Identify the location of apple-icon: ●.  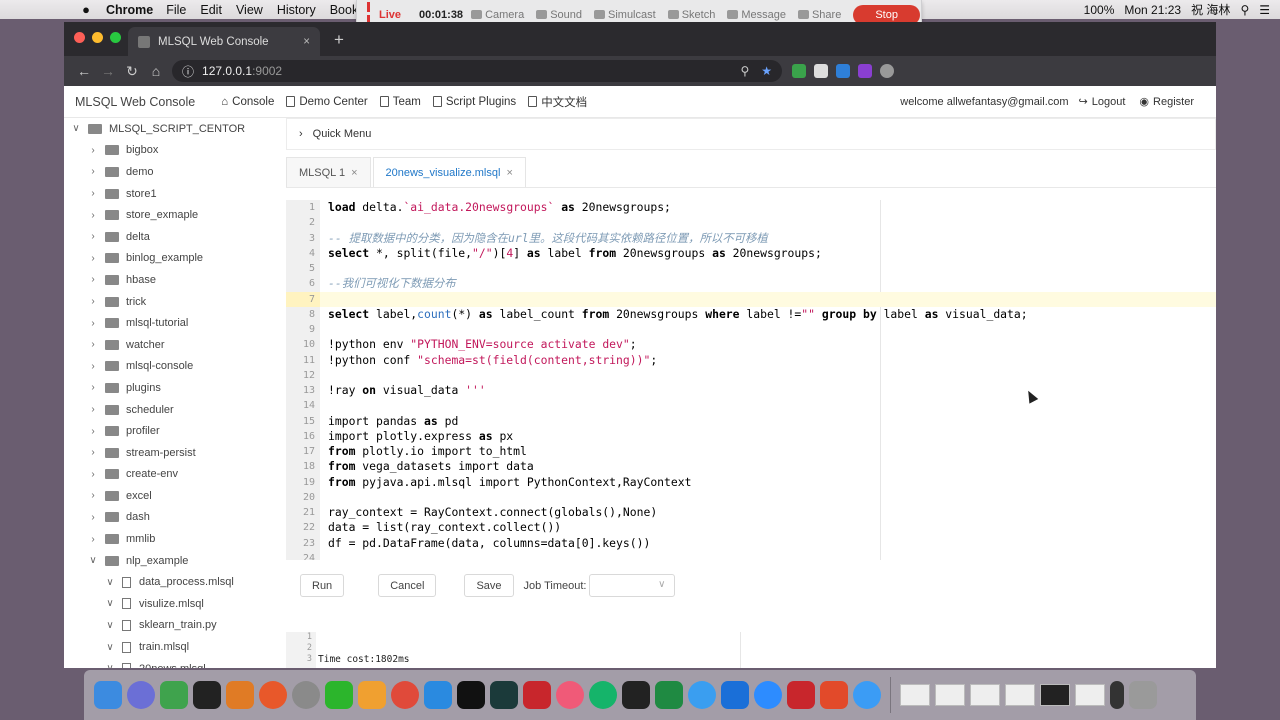
(86, 9).